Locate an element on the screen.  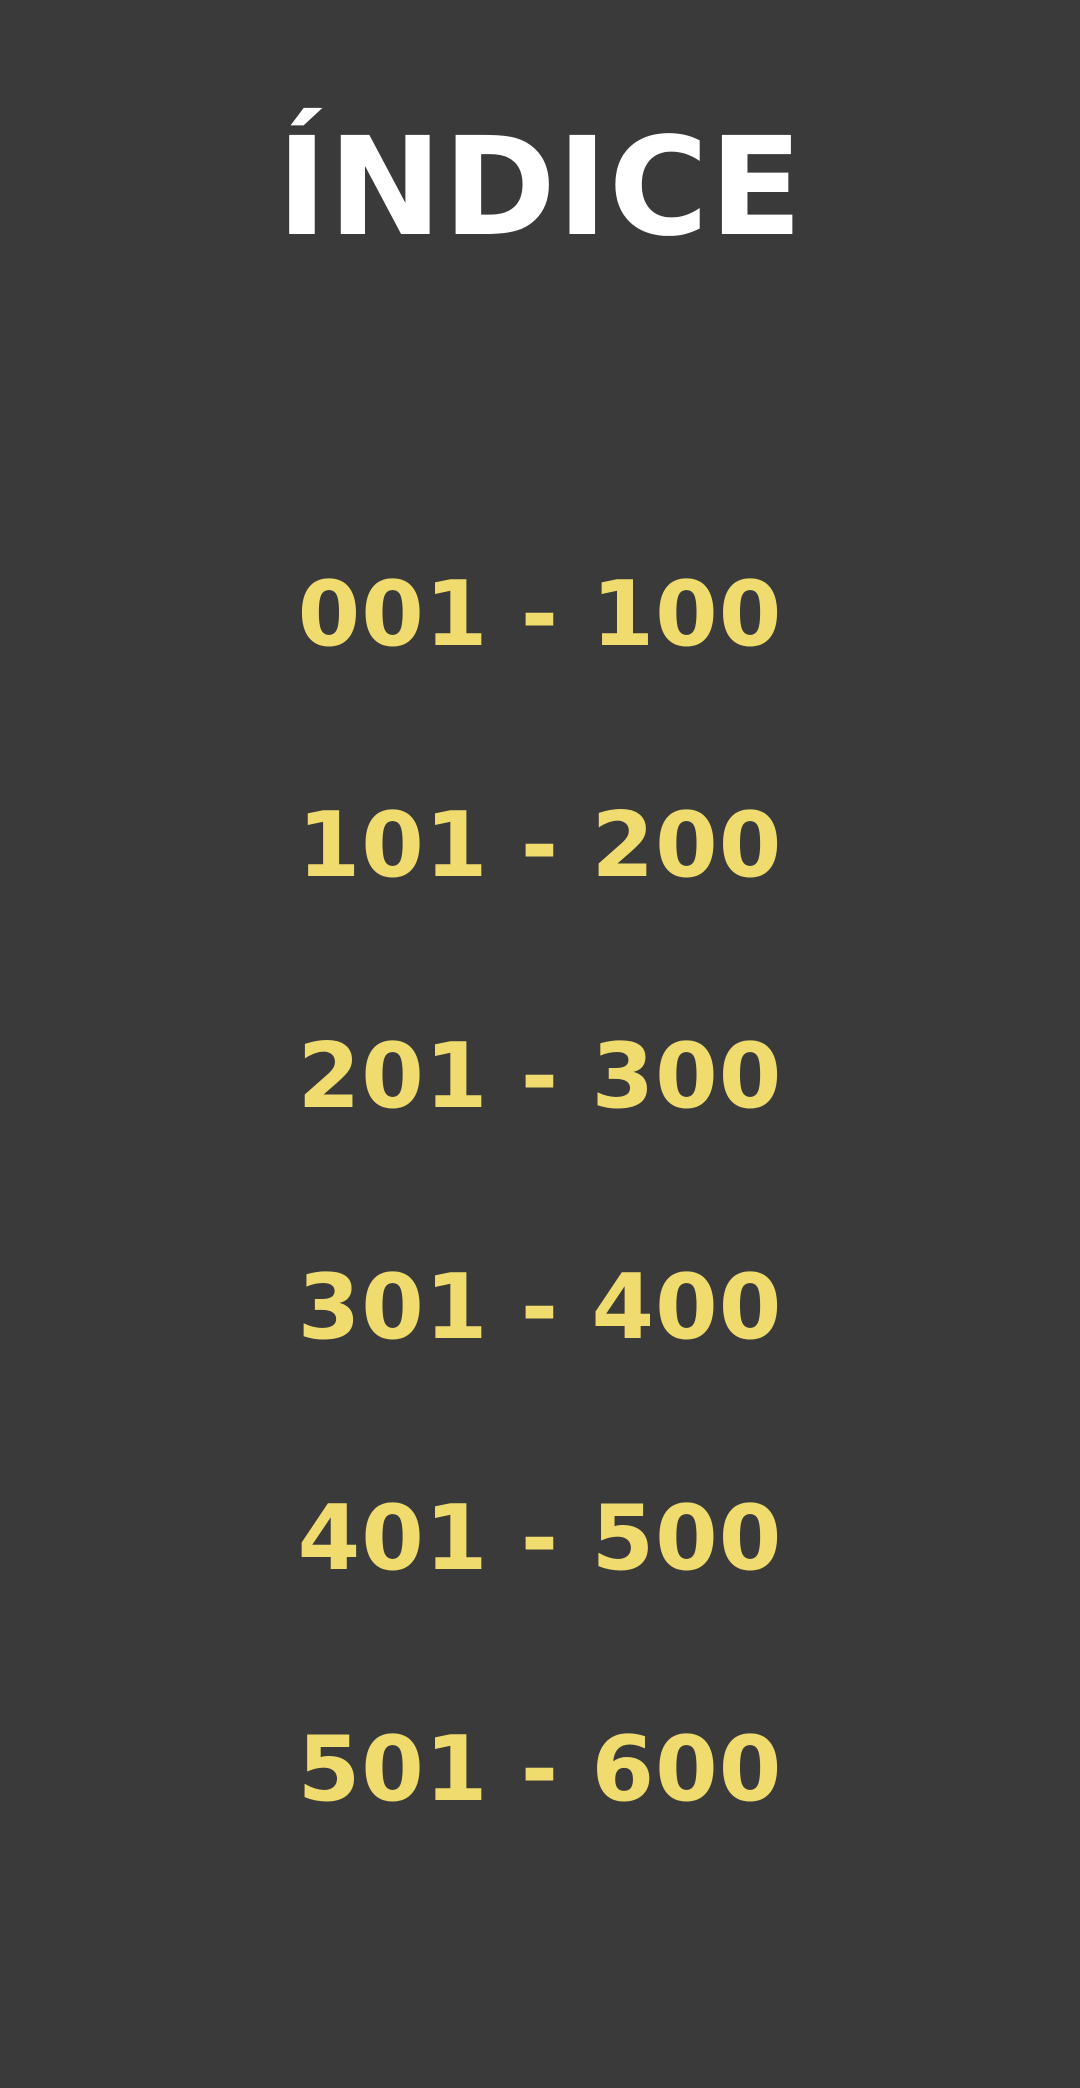
index-link-501-600: 501 - 600 is located at coordinates (540, 1815).